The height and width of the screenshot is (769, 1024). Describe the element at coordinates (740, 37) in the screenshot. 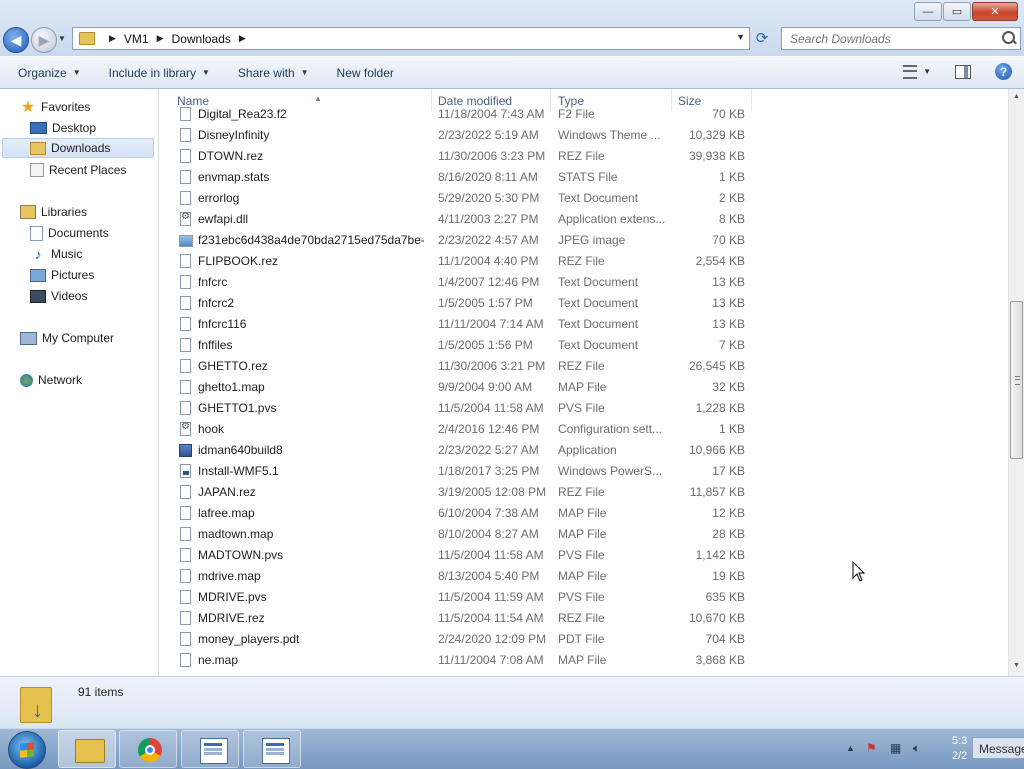

I see `address-history-dropdown: ▼` at that location.